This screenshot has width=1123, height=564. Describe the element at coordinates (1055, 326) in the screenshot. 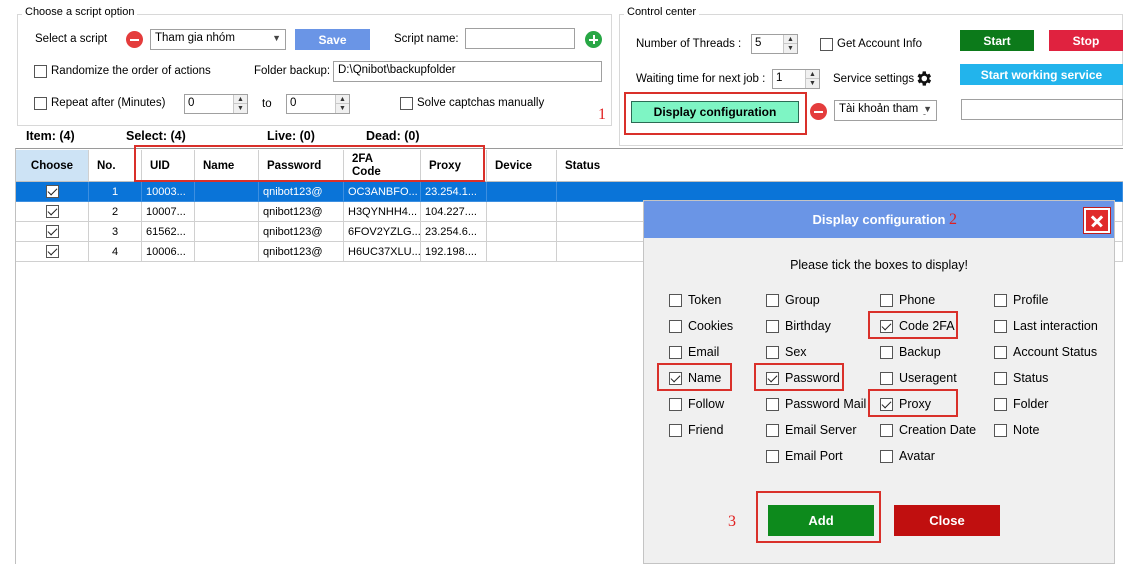

I see `option-label: Last interaction` at that location.